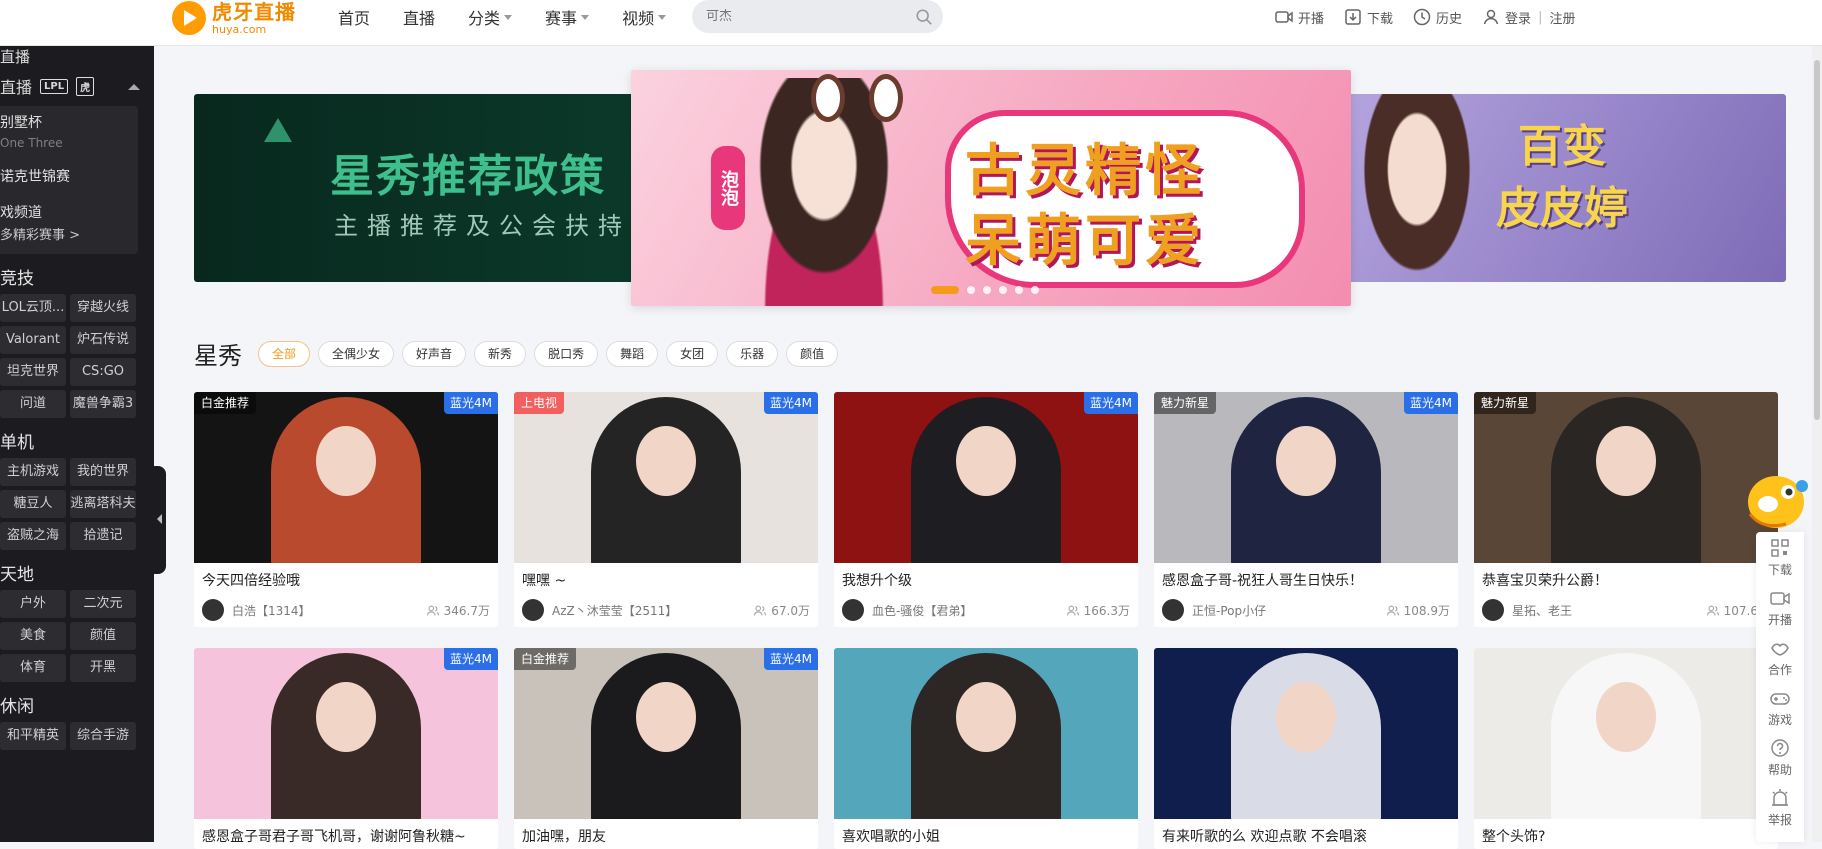 The width and height of the screenshot is (1822, 849). What do you see at coordinates (1780, 707) in the screenshot?
I see `float-item-gamepad: 游戏` at bounding box center [1780, 707].